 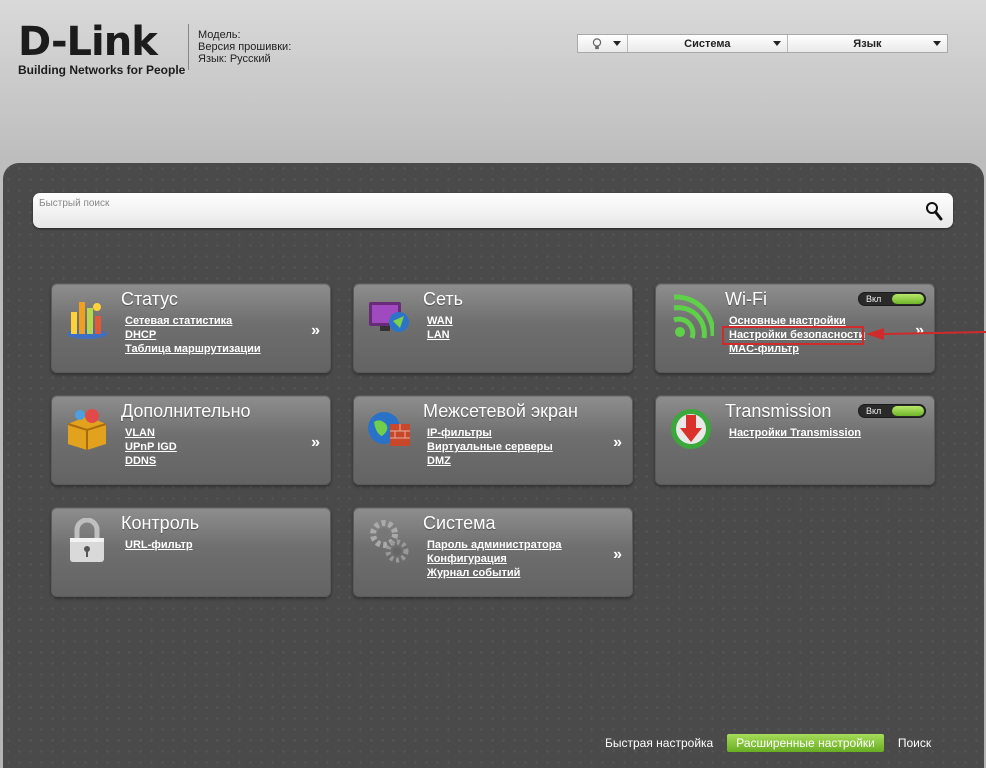 What do you see at coordinates (693, 316) in the screenshot?
I see `wifi-icon` at bounding box center [693, 316].